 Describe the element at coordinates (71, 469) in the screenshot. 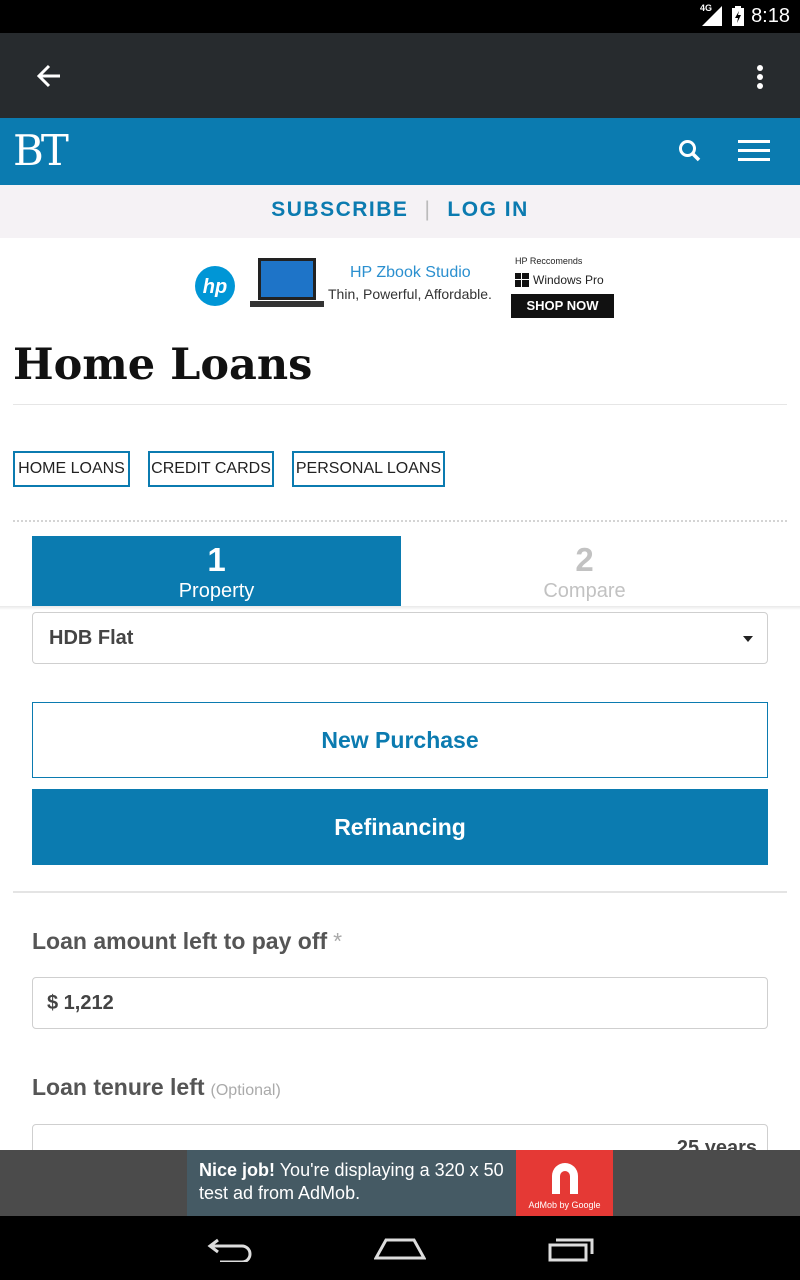

I see `tab-home-loans: HOME LOANS` at that location.